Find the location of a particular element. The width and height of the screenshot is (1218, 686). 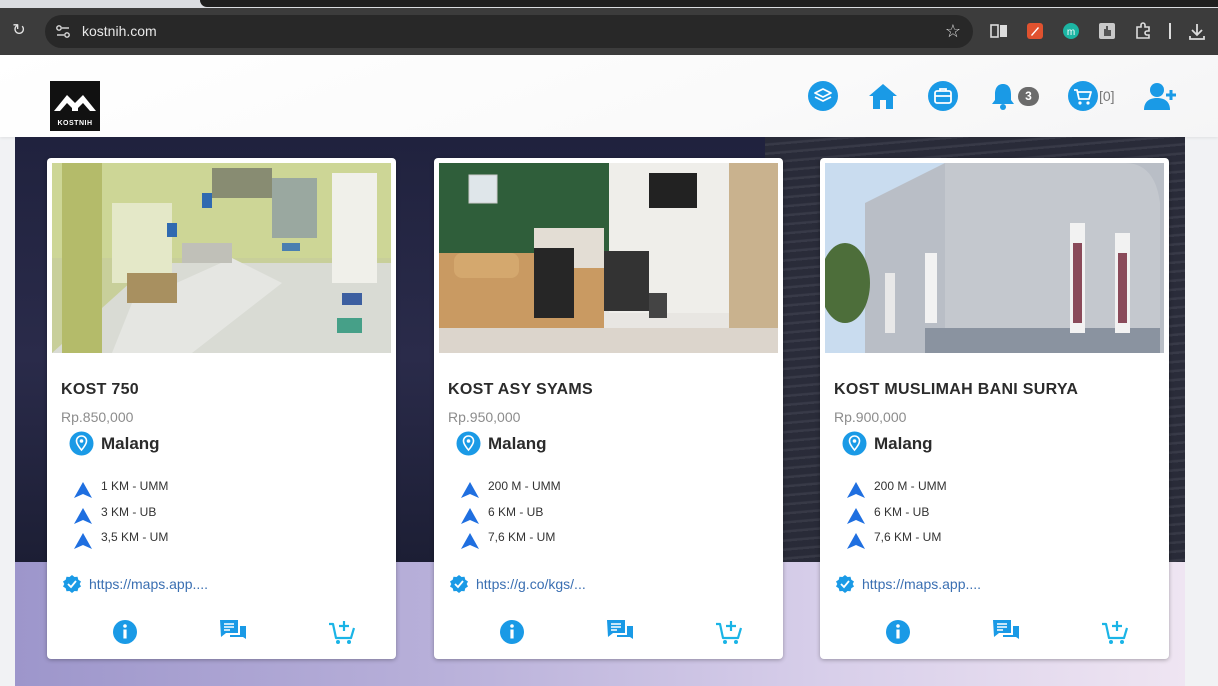

url-text: kostnih.com is located at coordinates (119, 31).